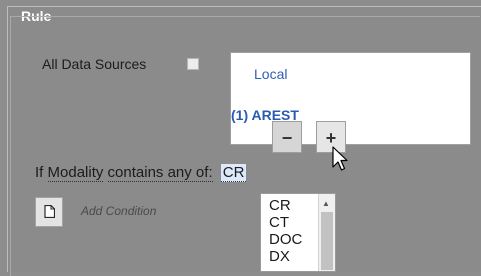 This screenshot has height=276, width=481. I want to click on scroll-up-icon: ▲, so click(326, 203).